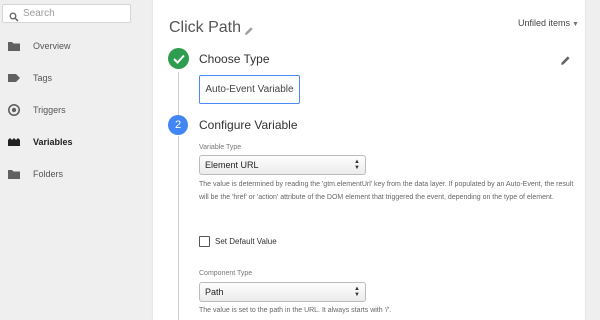 This screenshot has width=600, height=320. I want to click on step-complete-check-icon, so click(178, 58).